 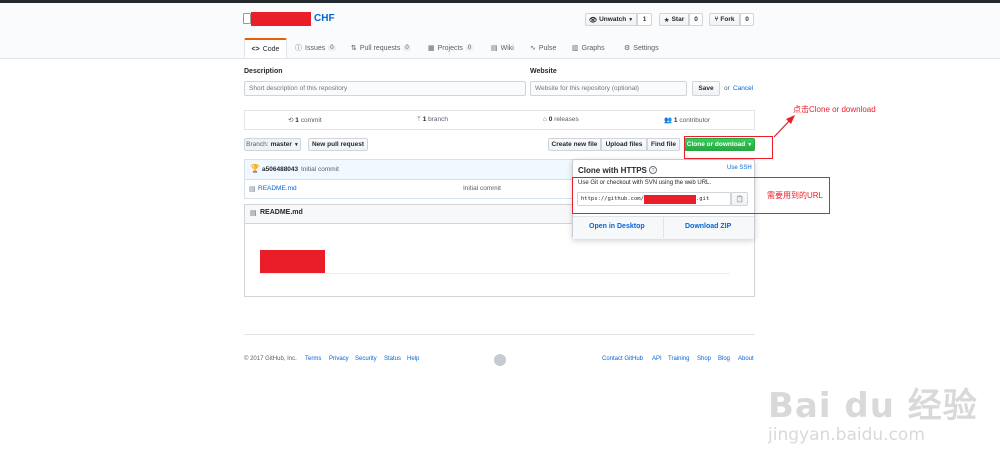 What do you see at coordinates (795, 195) in the screenshot?
I see `annotation-needed-url: 需要用到的URL` at bounding box center [795, 195].